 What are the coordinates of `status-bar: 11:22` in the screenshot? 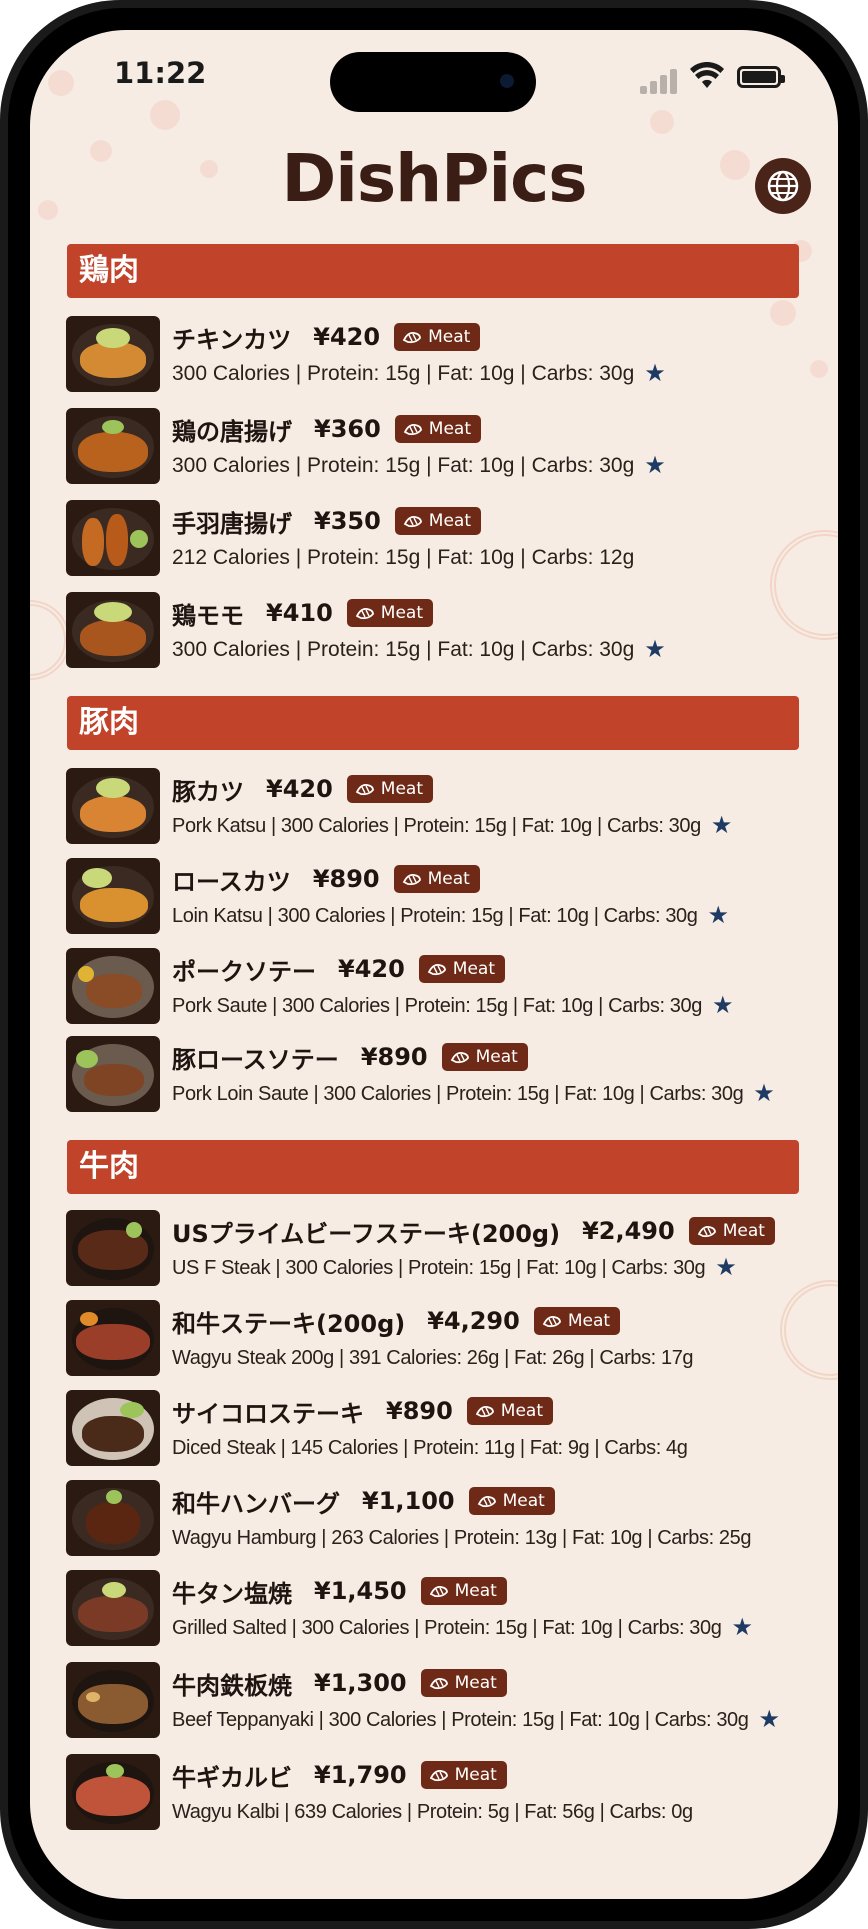 It's located at (434, 71).